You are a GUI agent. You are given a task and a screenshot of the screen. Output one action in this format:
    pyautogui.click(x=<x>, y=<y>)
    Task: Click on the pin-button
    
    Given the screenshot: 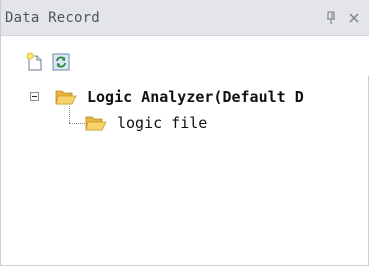 What is the action you would take?
    pyautogui.click(x=332, y=18)
    